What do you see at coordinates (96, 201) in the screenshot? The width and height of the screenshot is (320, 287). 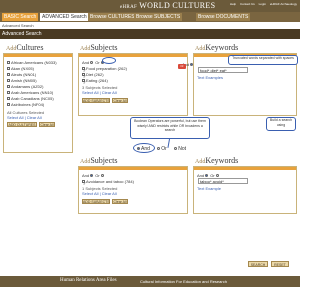 I see `add-subjects-button-2: ADD SUBJECTS` at bounding box center [96, 201].